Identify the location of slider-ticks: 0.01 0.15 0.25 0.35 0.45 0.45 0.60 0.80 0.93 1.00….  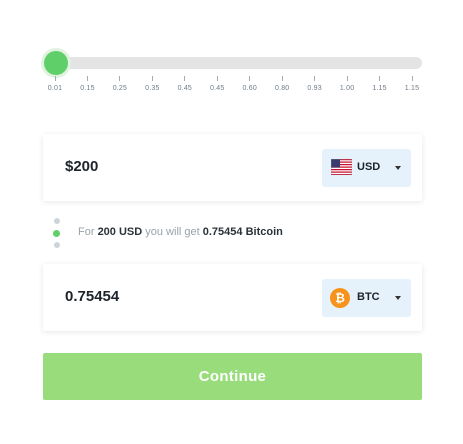
(233, 85).